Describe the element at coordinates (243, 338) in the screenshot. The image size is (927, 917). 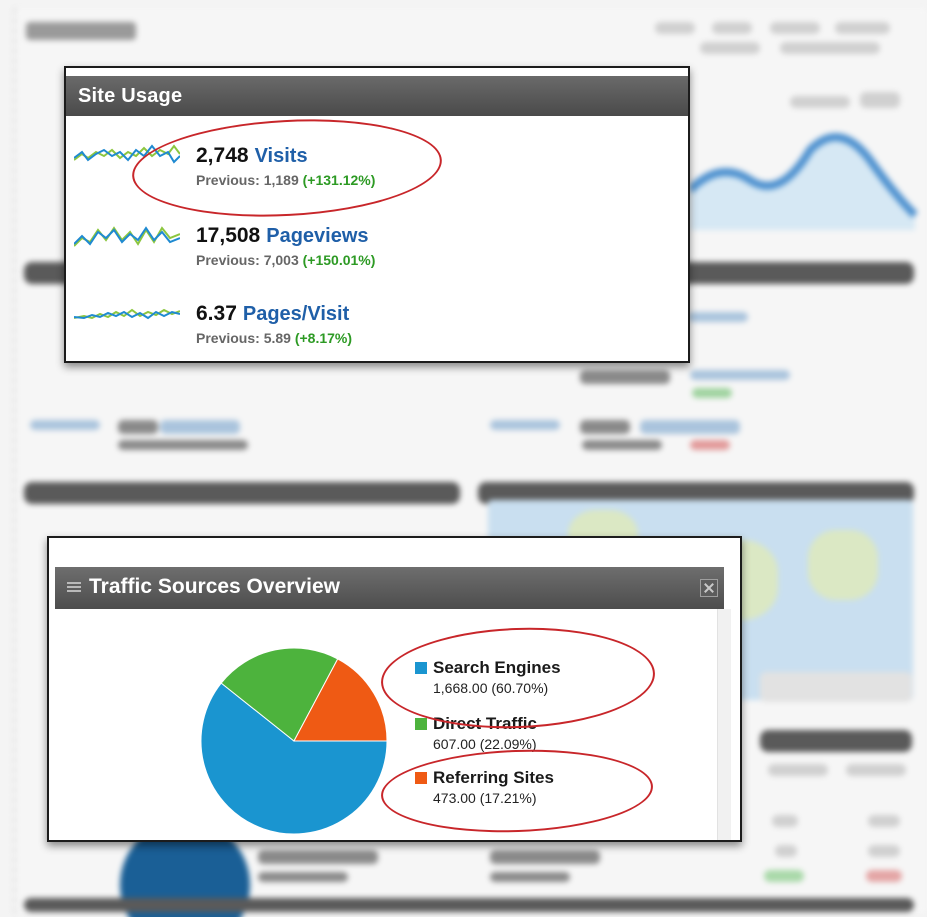
I see `pages-per-visit-previous-label: Previous: 5.89` at that location.